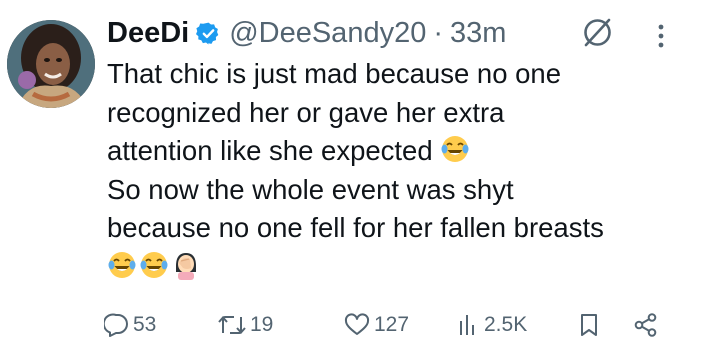 This screenshot has width=701, height=346. What do you see at coordinates (148, 33) in the screenshot?
I see `display-name: DeeDi` at bounding box center [148, 33].